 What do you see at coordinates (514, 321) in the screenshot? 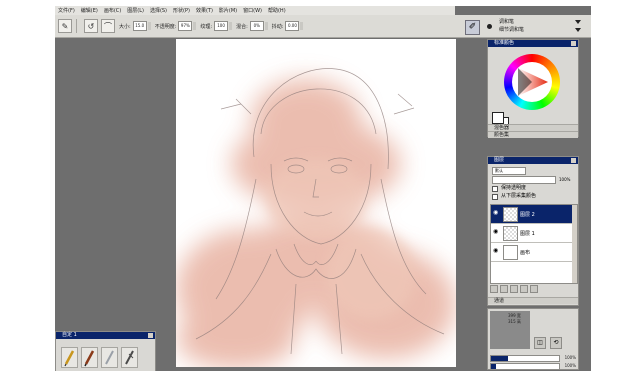
I see `canvas-height: 315 高` at bounding box center [514, 321].